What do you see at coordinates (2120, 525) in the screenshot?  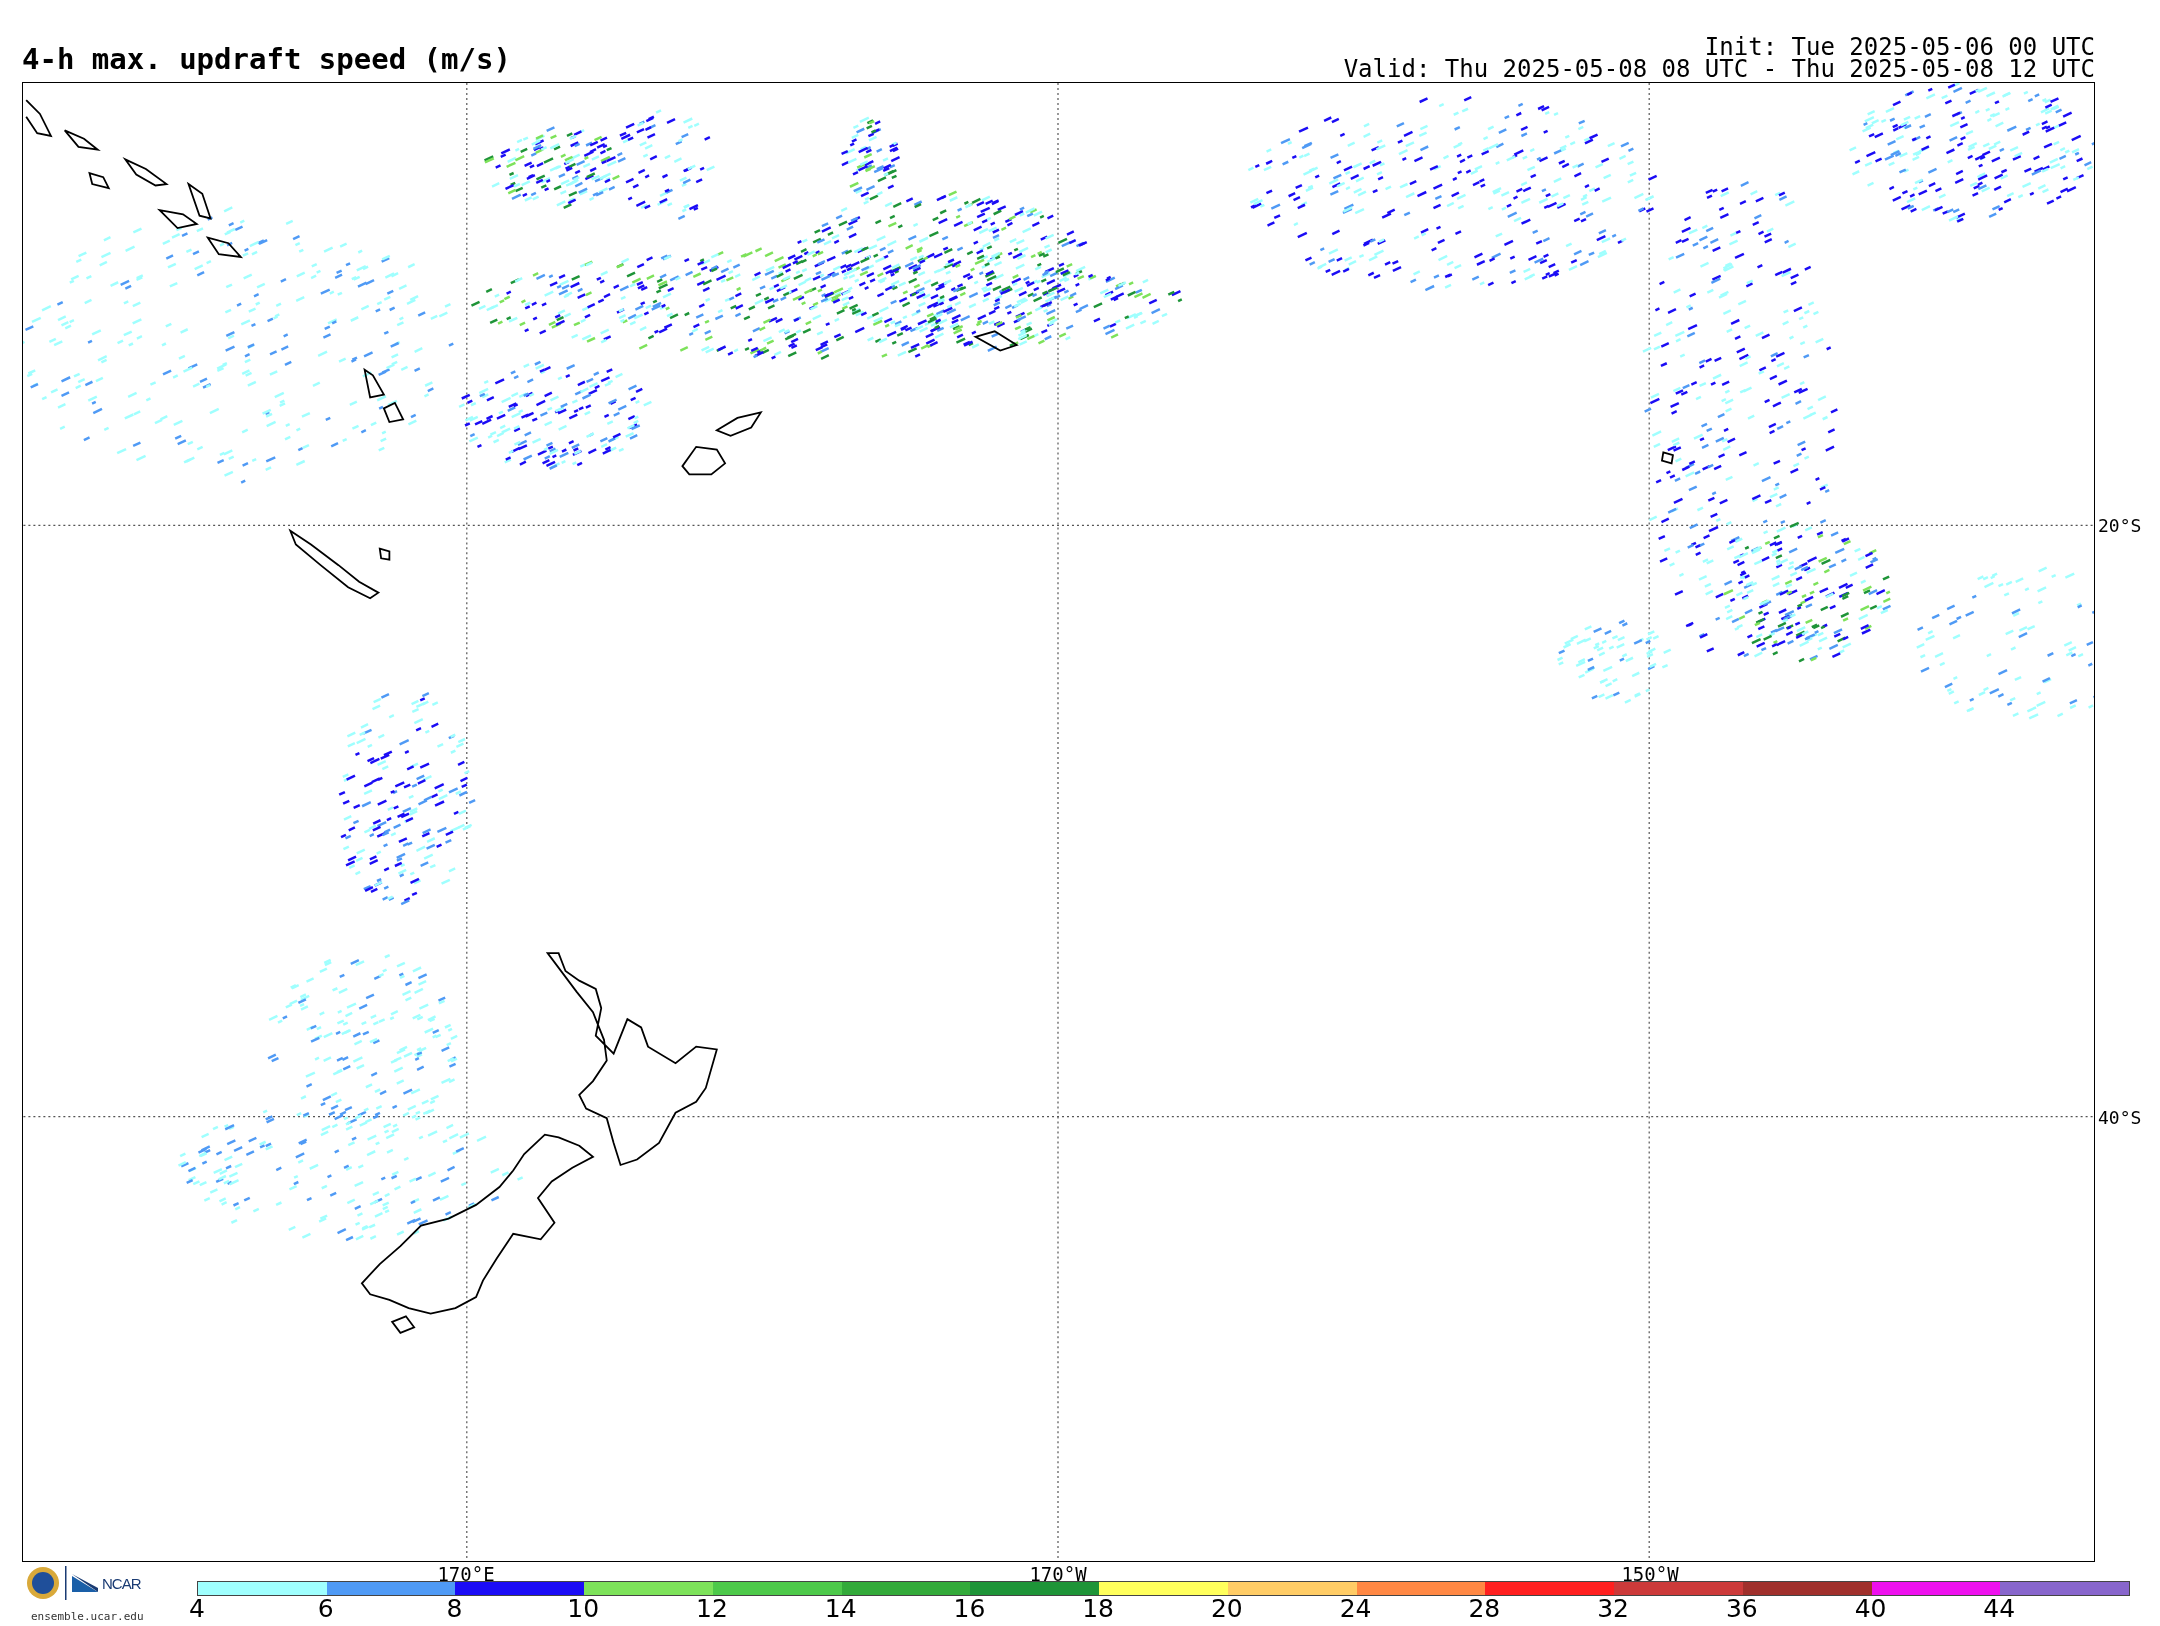 I see `latitude-label: 20°S` at bounding box center [2120, 525].